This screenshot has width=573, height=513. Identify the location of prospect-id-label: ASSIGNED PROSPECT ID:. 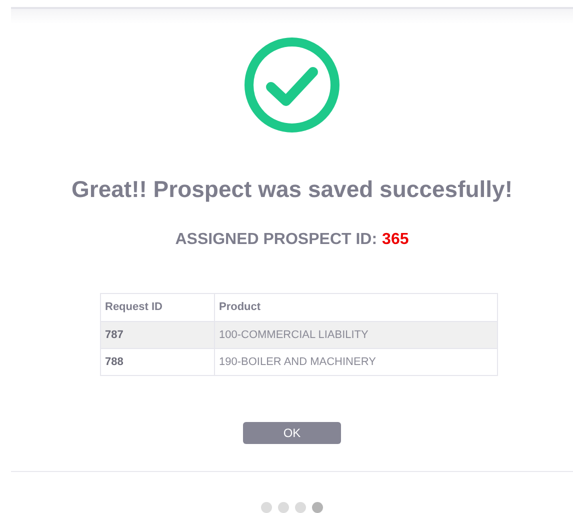
(276, 240).